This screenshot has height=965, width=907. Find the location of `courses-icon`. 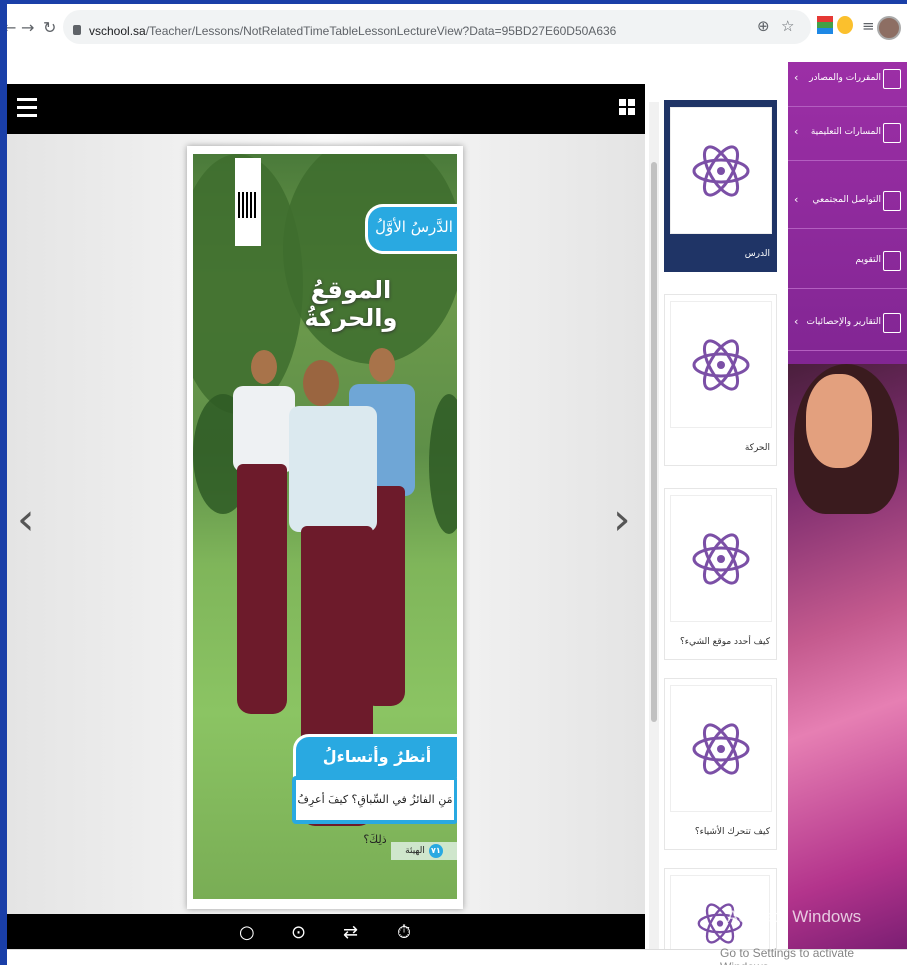

courses-icon is located at coordinates (892, 79).